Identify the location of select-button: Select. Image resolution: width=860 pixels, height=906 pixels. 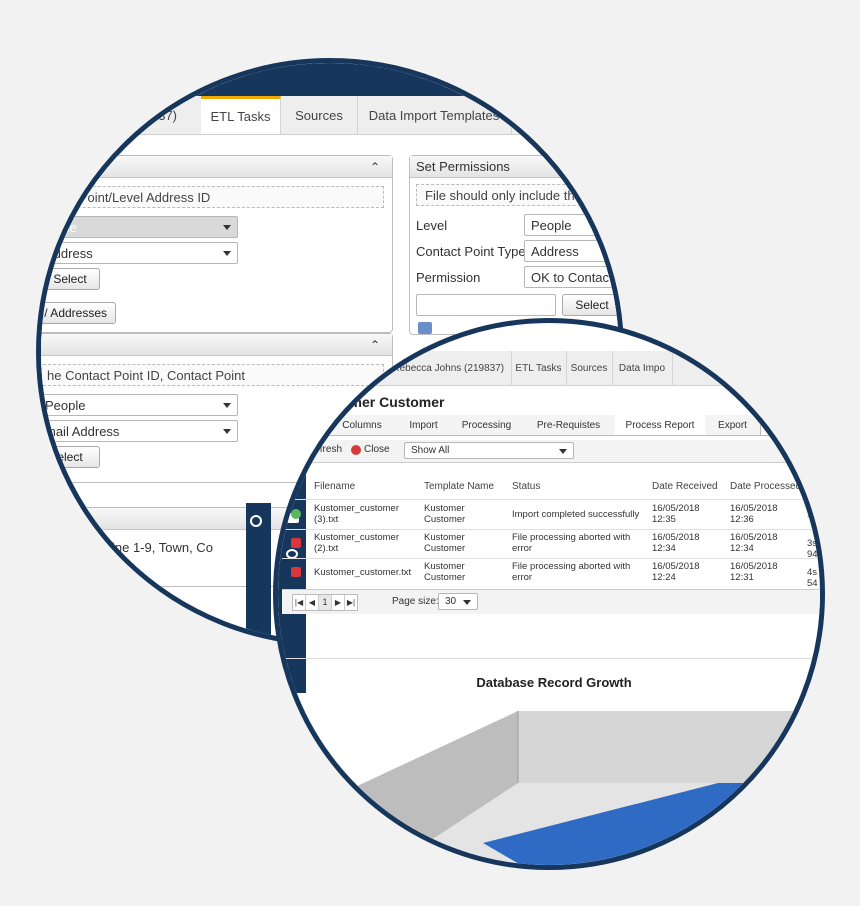
(70, 279).